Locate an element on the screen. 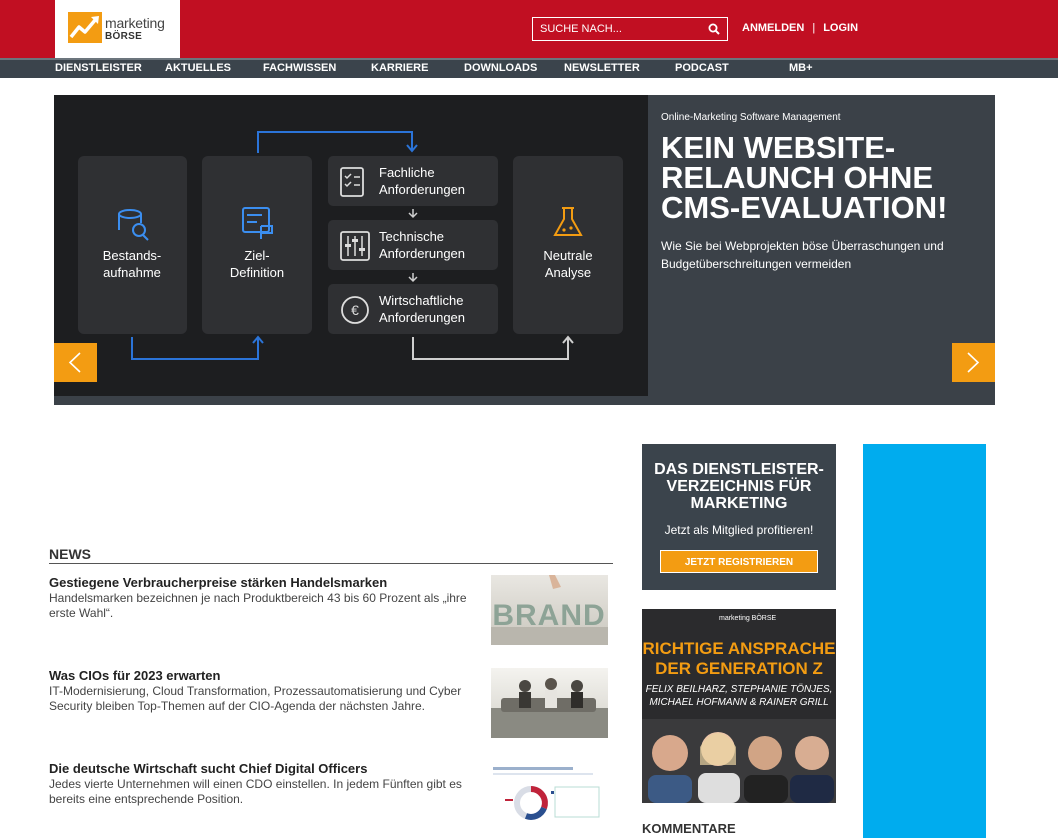 Image resolution: width=1058 pixels, height=838 pixels. login-link: LOGIN is located at coordinates (840, 28).